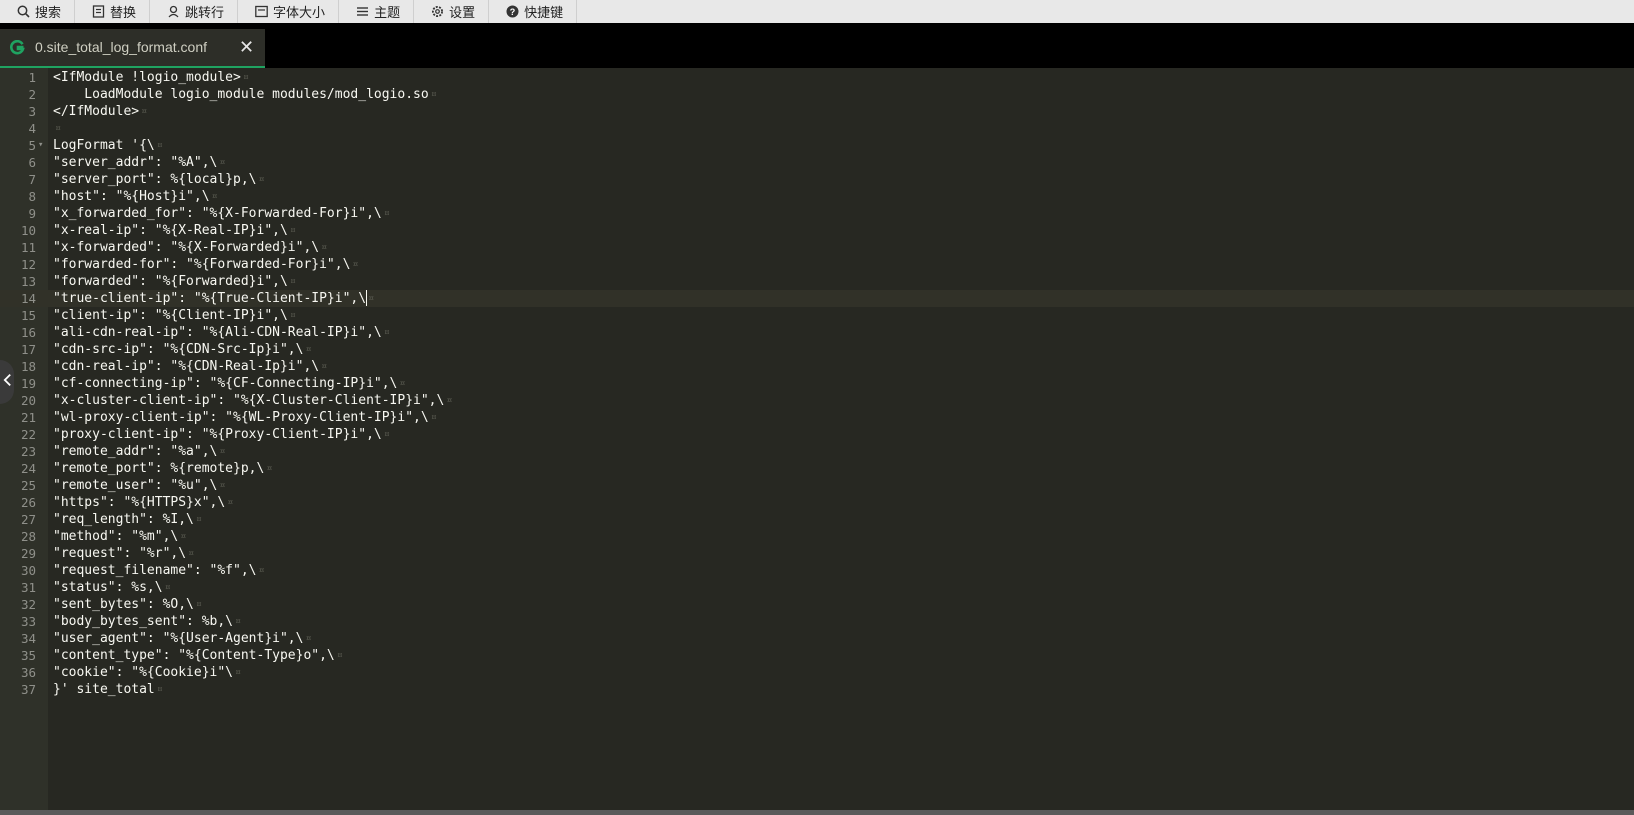 This screenshot has width=1634, height=815. What do you see at coordinates (28, 587) in the screenshot?
I see `line-number: 31` at bounding box center [28, 587].